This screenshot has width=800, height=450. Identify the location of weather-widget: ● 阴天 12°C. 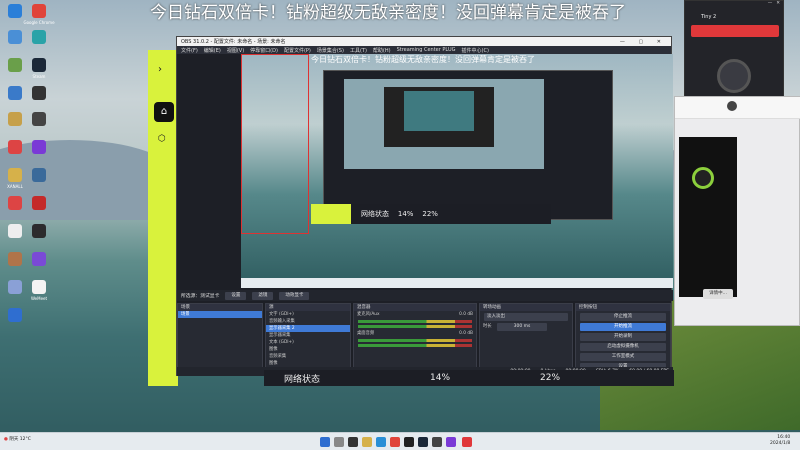
(17, 439).